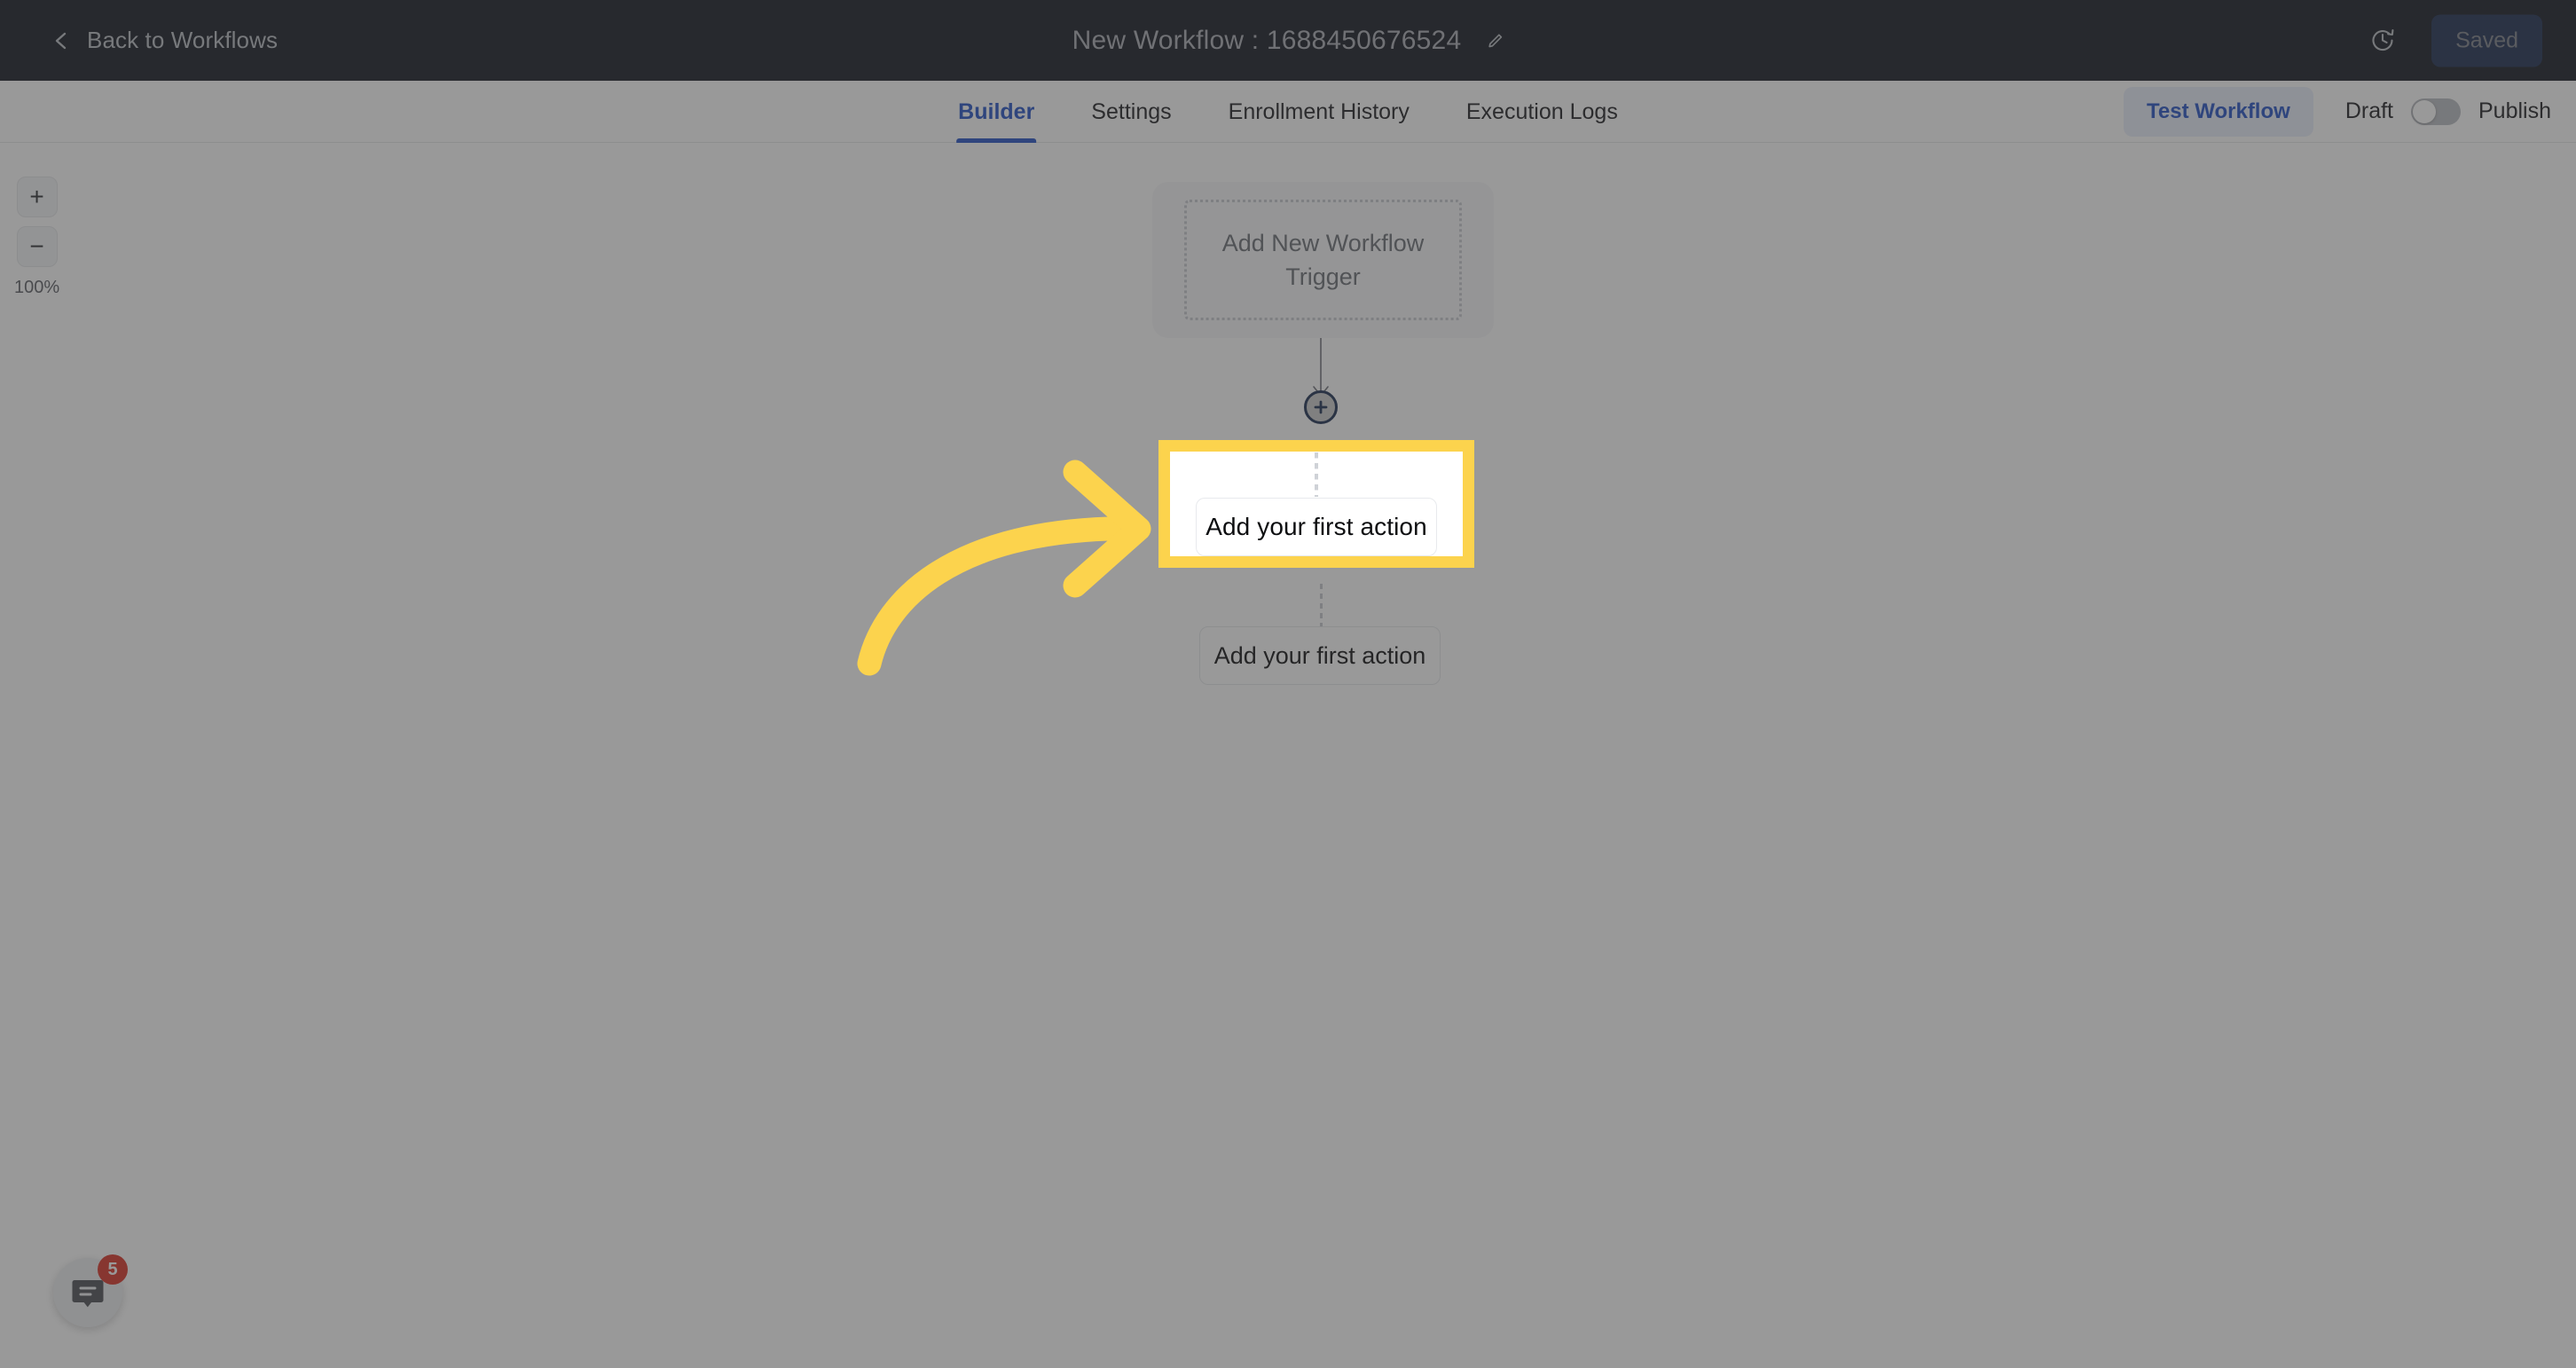  I want to click on add-first-action-button: Add your first action, so click(1320, 655).